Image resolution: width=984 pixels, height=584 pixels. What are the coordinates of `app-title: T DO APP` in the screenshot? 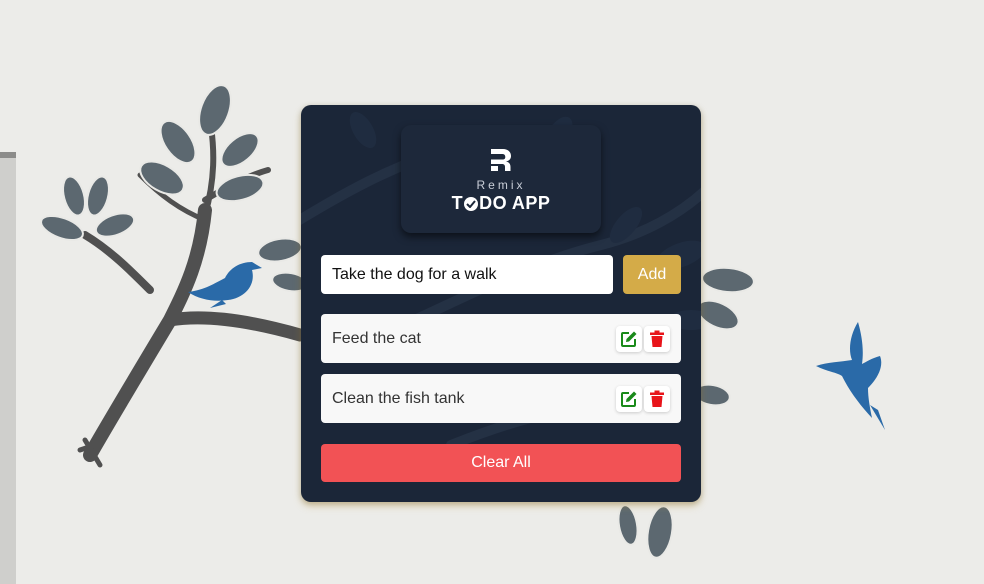 It's located at (501, 203).